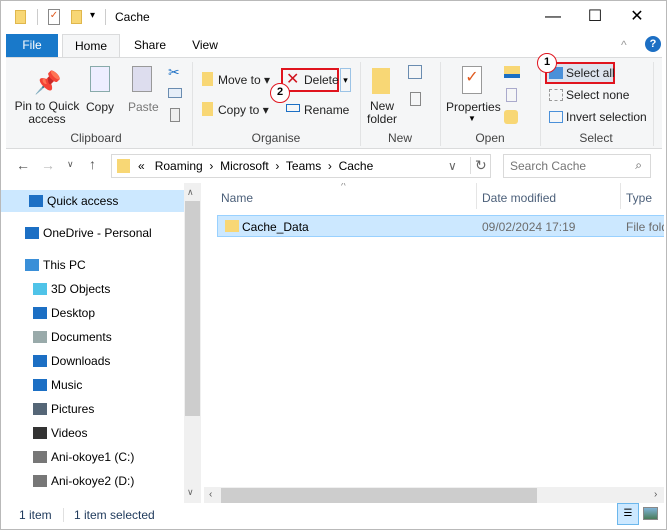 Image resolution: width=667 pixels, height=530 pixels. Describe the element at coordinates (40, 313) in the screenshot. I see `desktop-icon` at that location.